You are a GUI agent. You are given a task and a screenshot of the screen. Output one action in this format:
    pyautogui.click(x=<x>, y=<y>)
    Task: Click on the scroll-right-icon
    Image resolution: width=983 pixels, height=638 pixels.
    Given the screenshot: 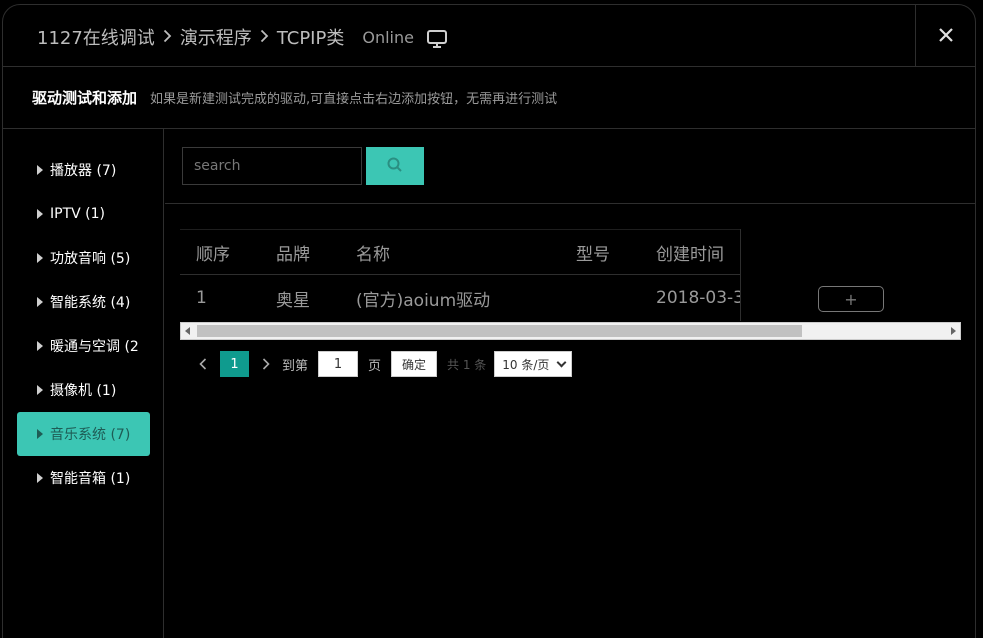 What is the action you would take?
    pyautogui.click(x=953, y=331)
    